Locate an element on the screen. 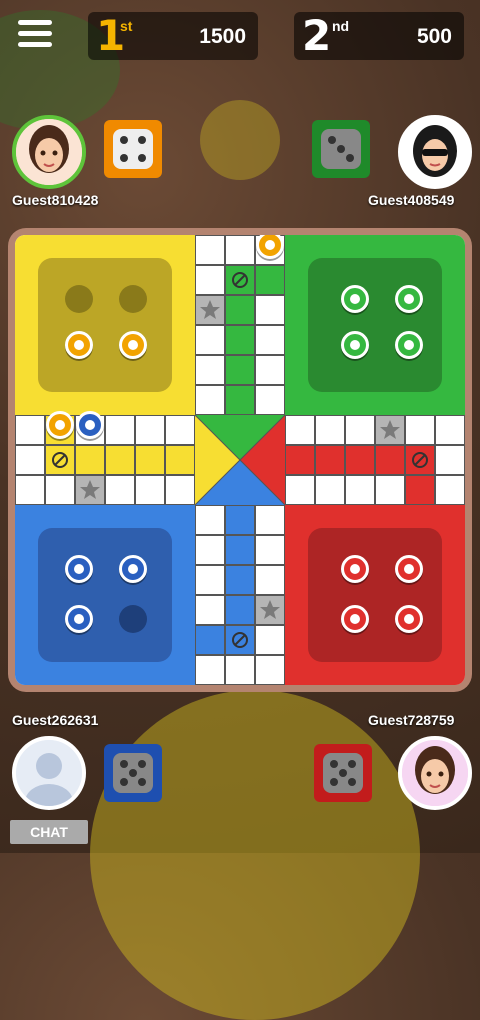 The image size is (480, 1020). dice-four-icon is located at coordinates (133, 149).